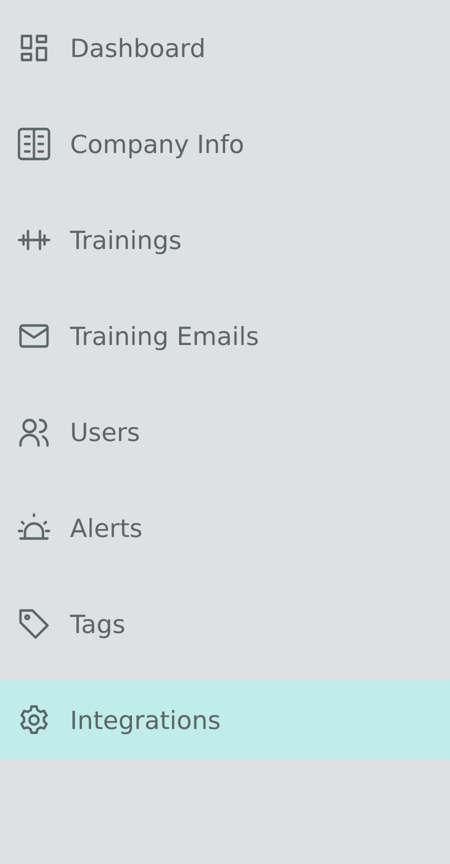  What do you see at coordinates (225, 624) in the screenshot?
I see `sidebar-item: Tags` at bounding box center [225, 624].